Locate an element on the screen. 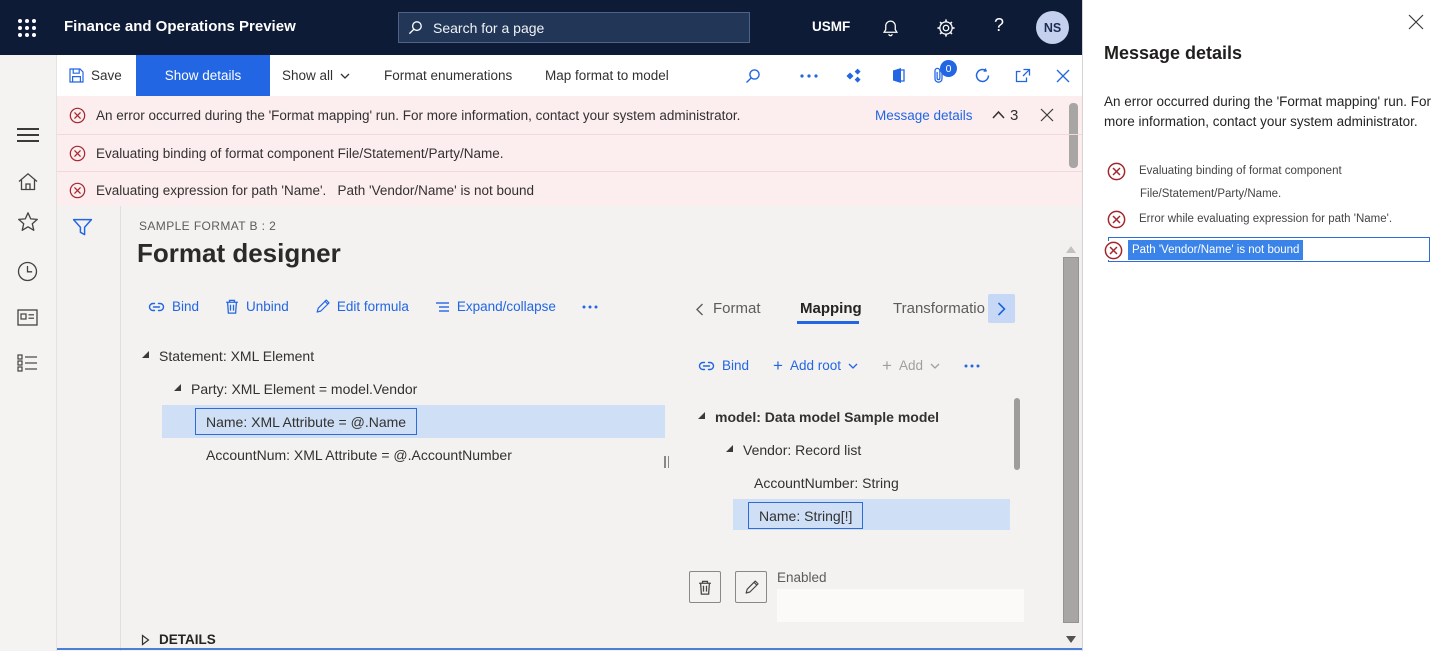  format-enumerations-button: Format enumerations is located at coordinates (448, 75).